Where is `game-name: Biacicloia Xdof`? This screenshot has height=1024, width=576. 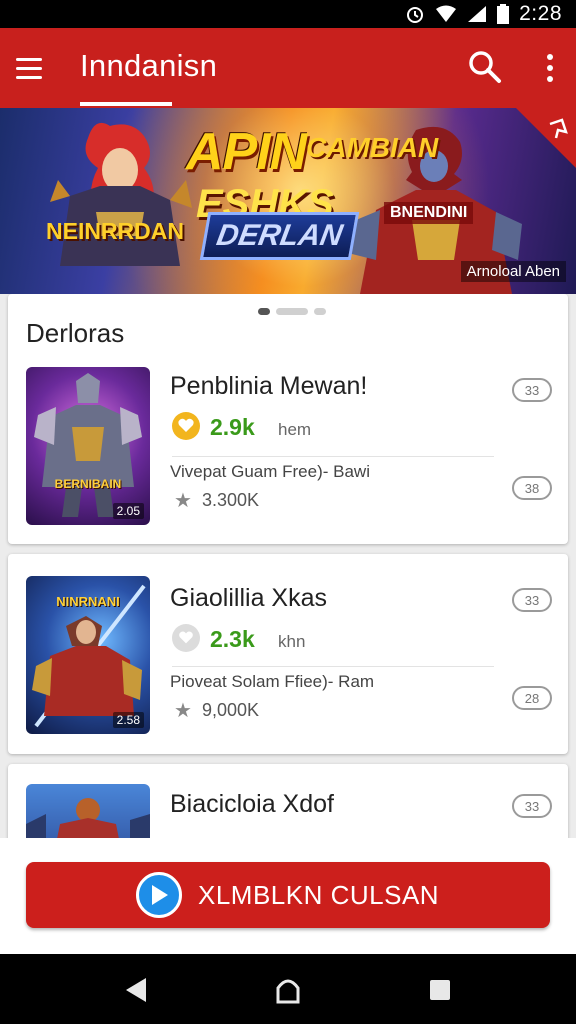 game-name: Biacicloia Xdof is located at coordinates (252, 804).